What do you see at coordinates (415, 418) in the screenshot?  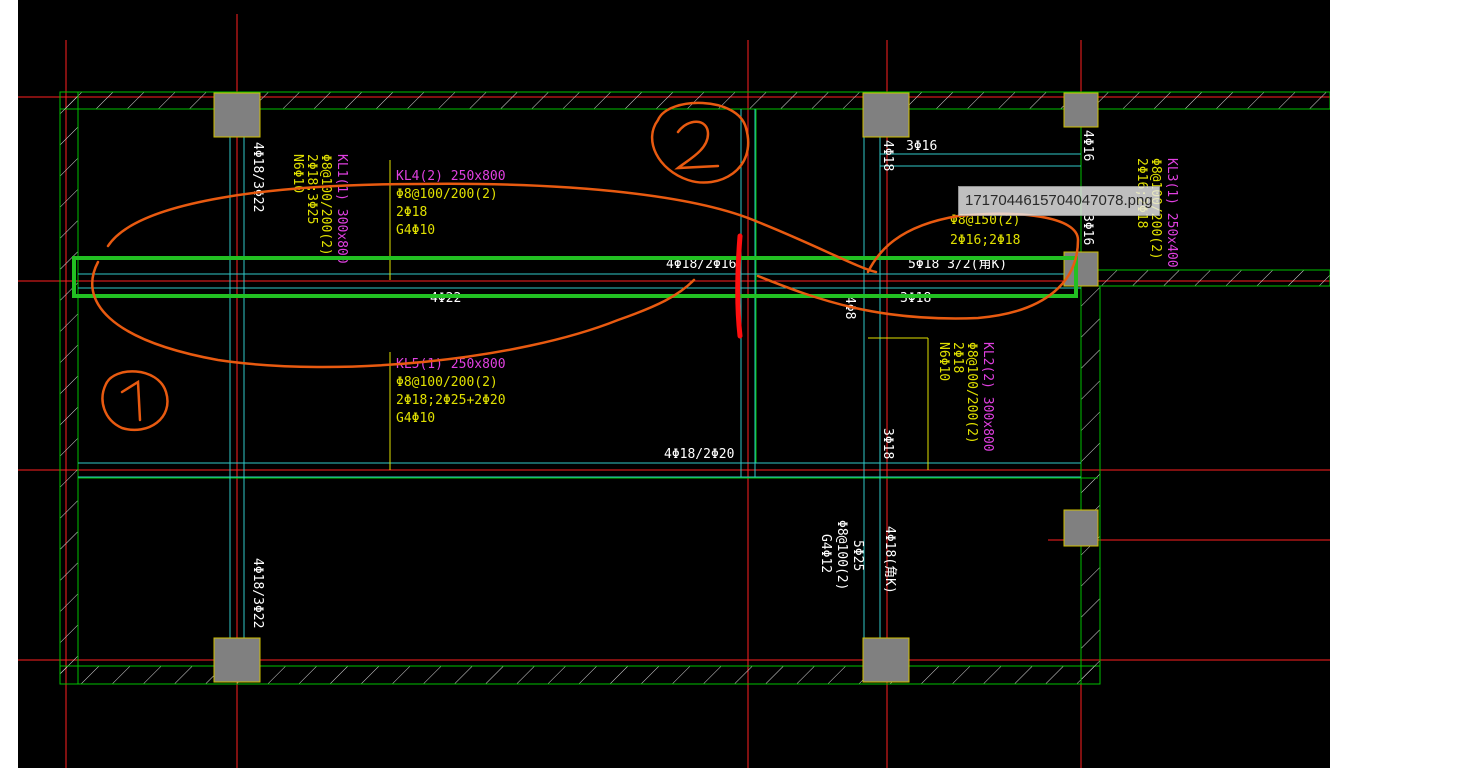 I see `kl5-side: G4Φ10` at bounding box center [415, 418].